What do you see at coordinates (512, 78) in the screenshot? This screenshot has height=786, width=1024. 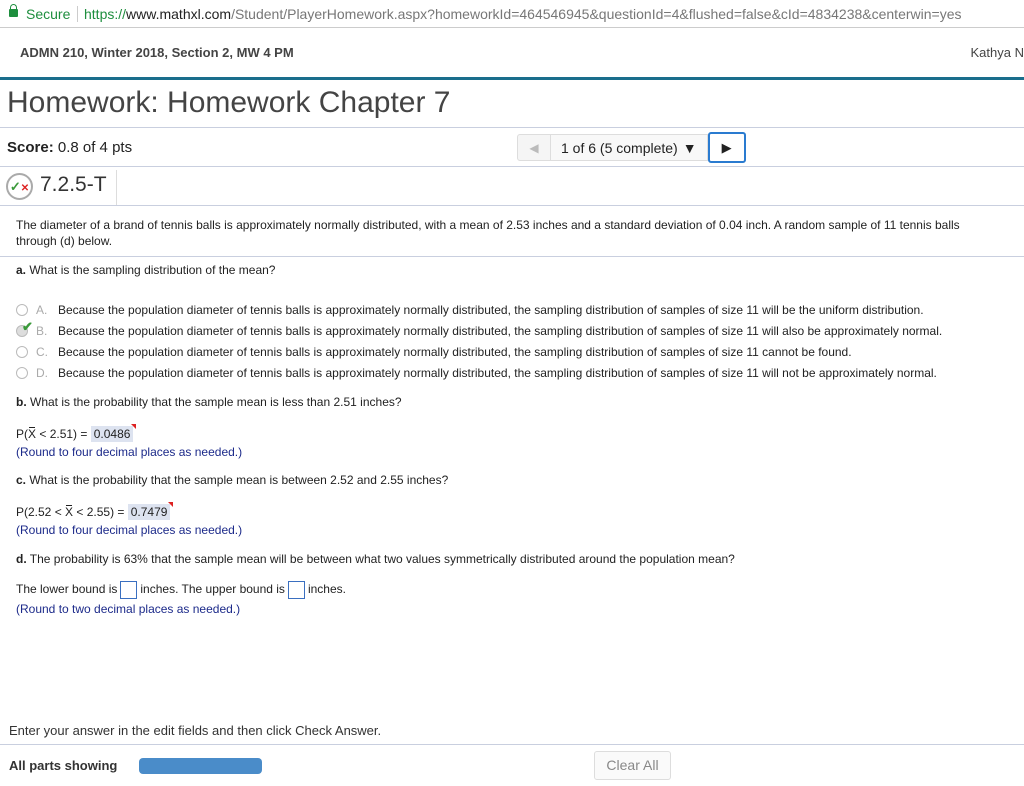 I see `header-divider` at bounding box center [512, 78].